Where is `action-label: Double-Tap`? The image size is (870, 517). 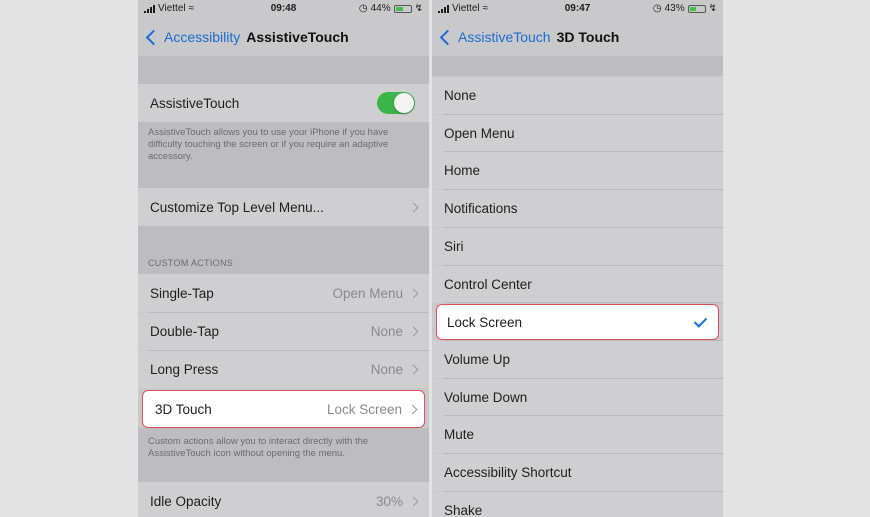
action-label: Double-Tap is located at coordinates (185, 331).